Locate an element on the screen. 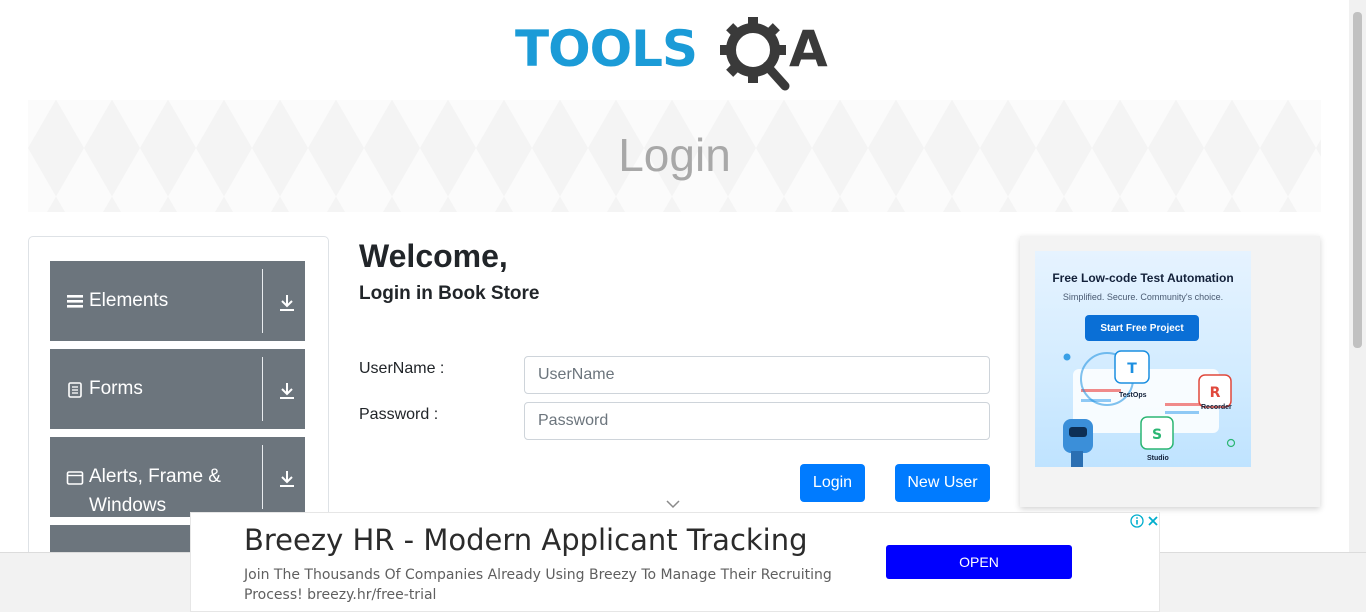 The height and width of the screenshot is (612, 1366). new-user-button: New User is located at coordinates (942, 483).